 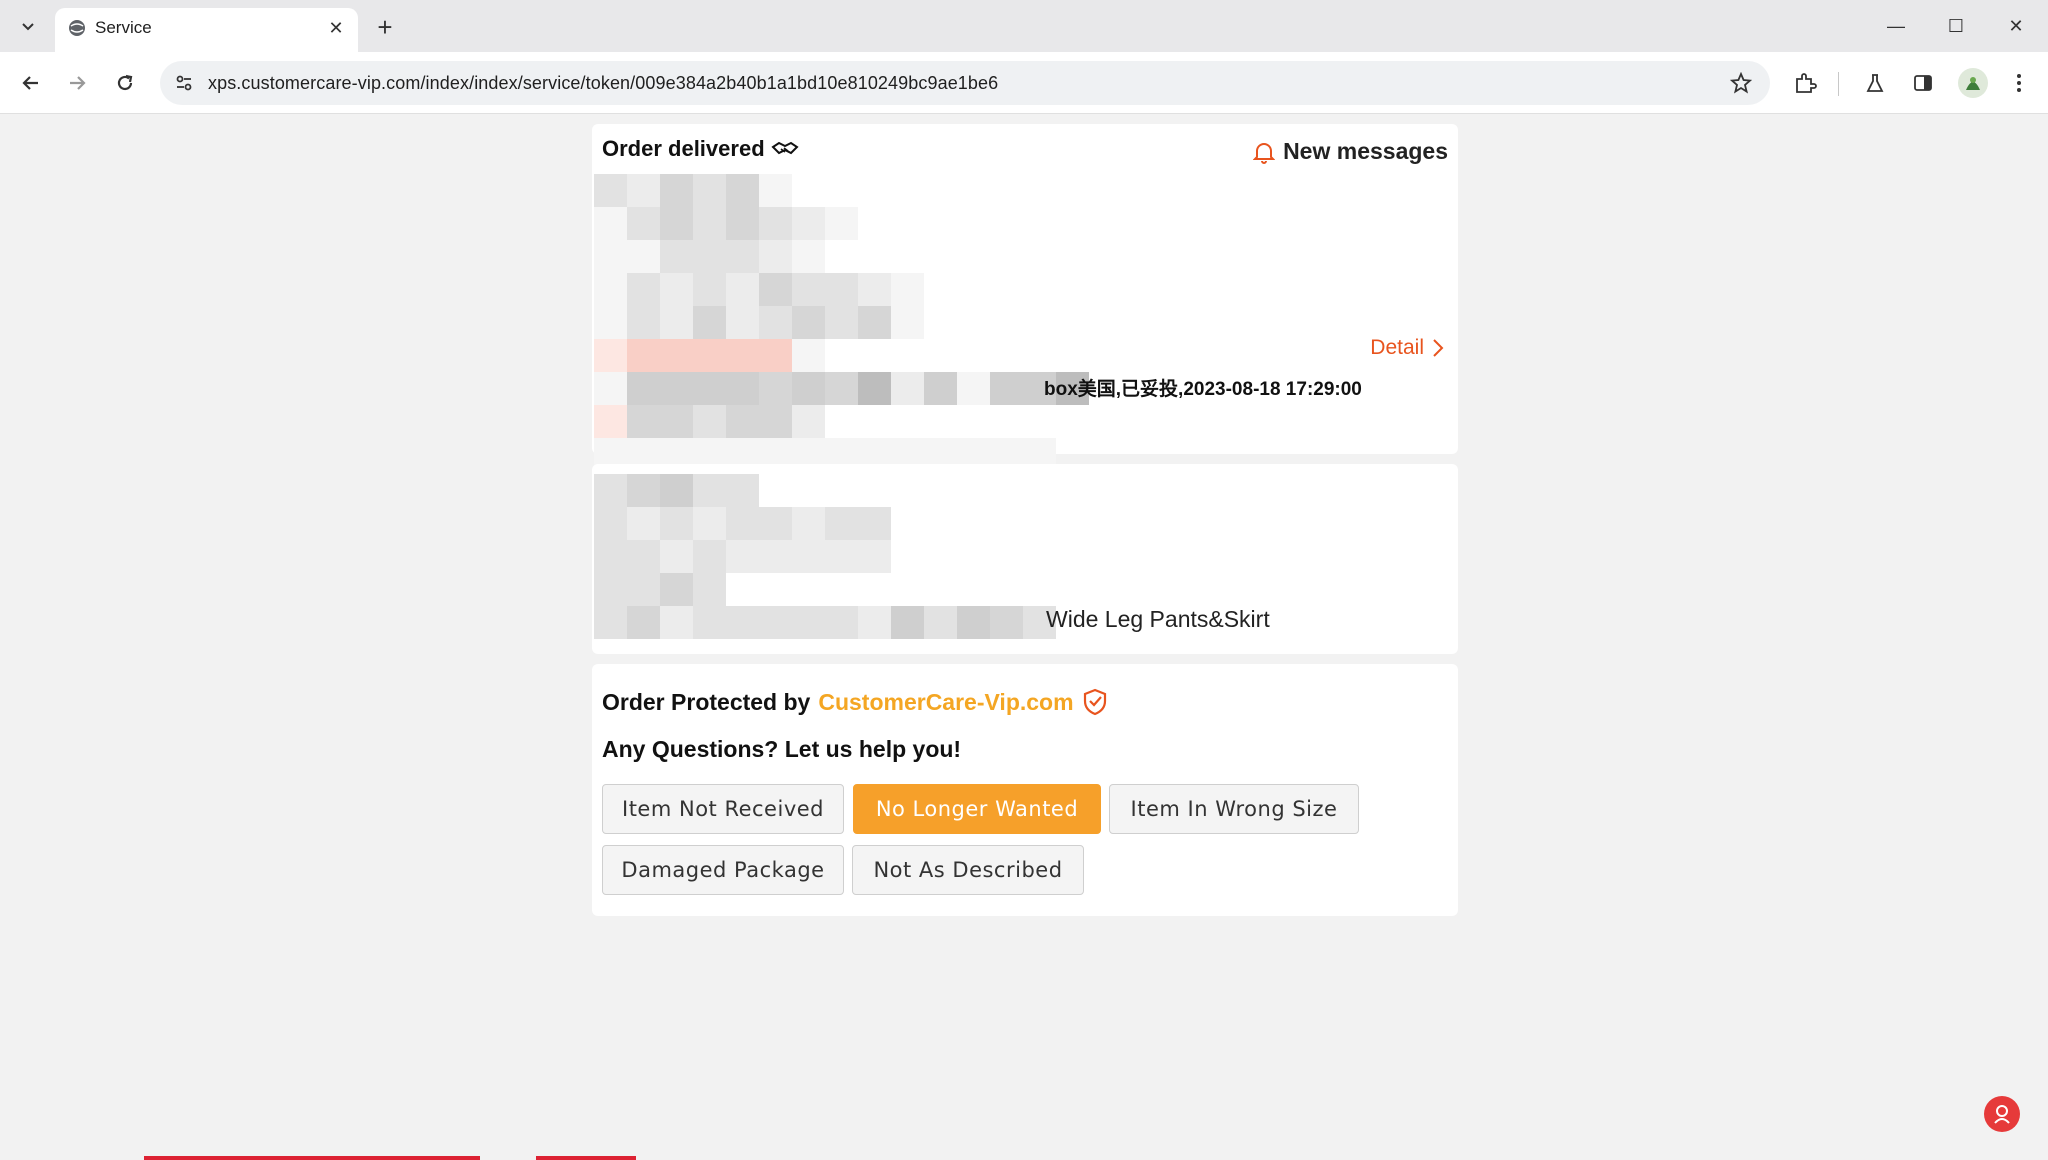 What do you see at coordinates (700, 149) in the screenshot?
I see `order-status-heading: Order delivered` at bounding box center [700, 149].